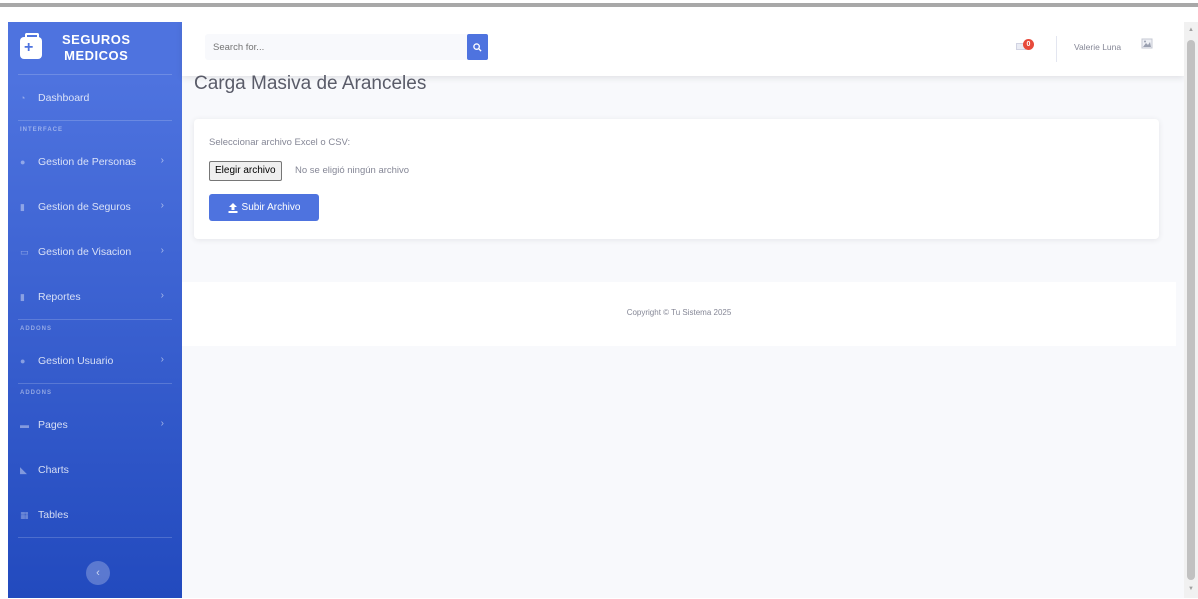 The image size is (1198, 599). Describe the element at coordinates (1191, 30) in the screenshot. I see `scroll-up-arrow-icon: ▲` at that location.